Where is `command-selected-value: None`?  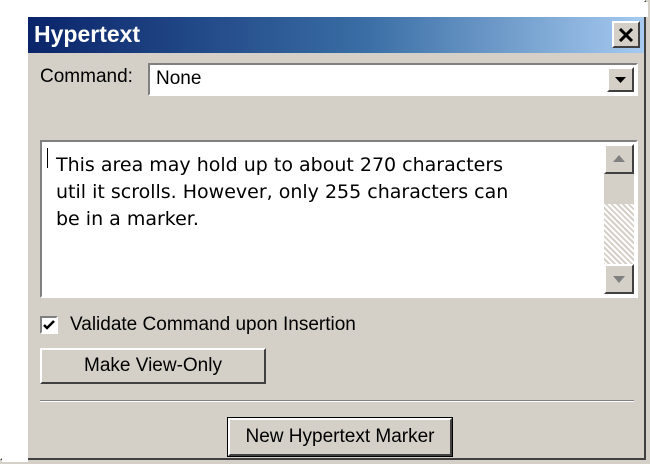 command-selected-value: None is located at coordinates (179, 78).